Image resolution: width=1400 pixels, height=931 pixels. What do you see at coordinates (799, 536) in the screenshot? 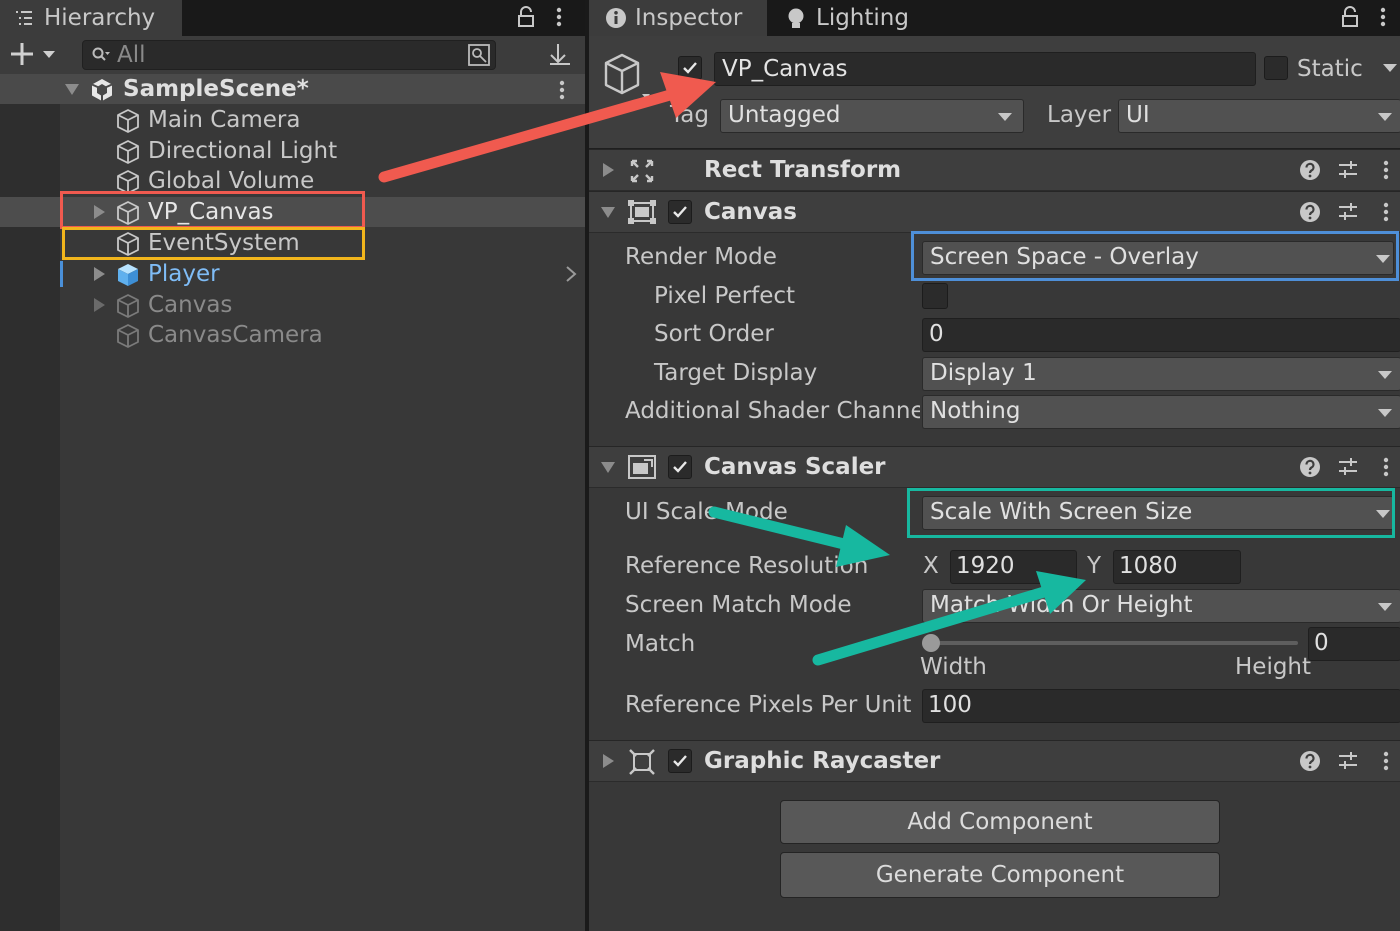
I see `teal-arrow-reference-resolution` at bounding box center [799, 536].